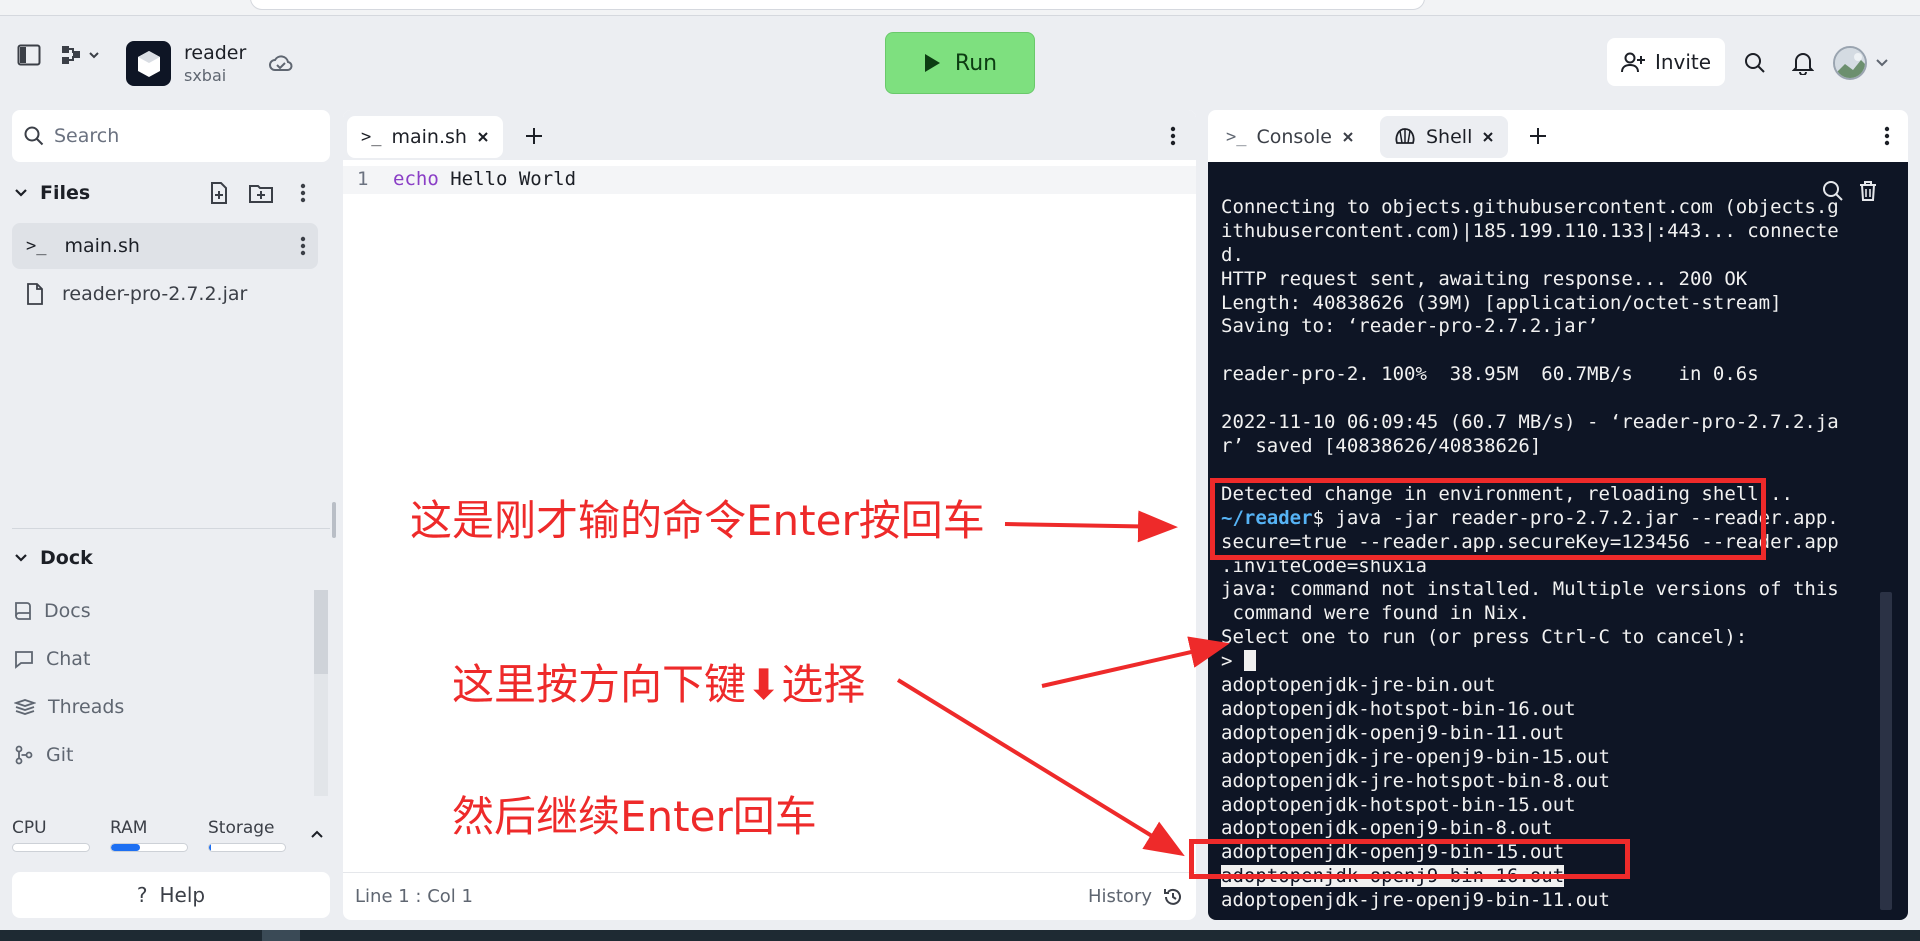  I want to click on help-button: ? Help, so click(171, 895).